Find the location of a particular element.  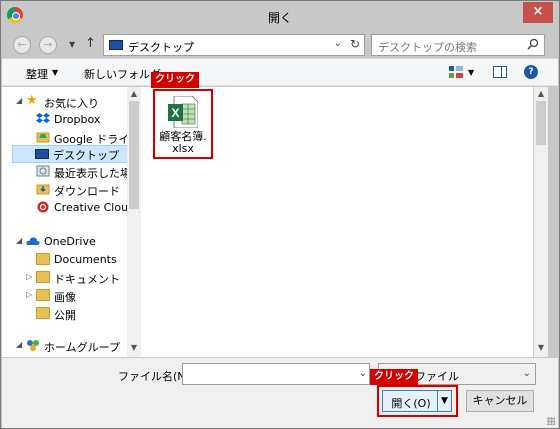

filename-dropdown-icon: ⌄ is located at coordinates (363, 373).